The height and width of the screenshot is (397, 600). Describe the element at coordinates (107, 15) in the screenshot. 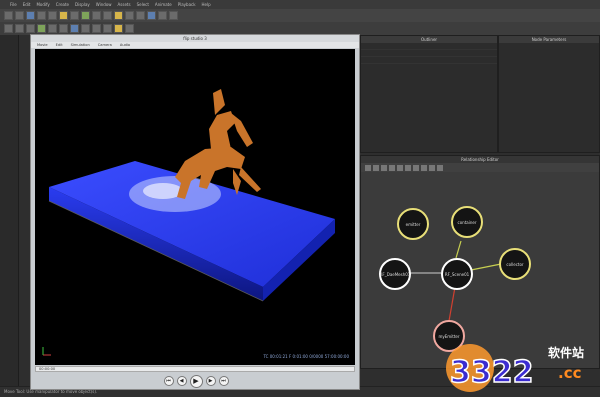

I see `mesh-icon` at that location.